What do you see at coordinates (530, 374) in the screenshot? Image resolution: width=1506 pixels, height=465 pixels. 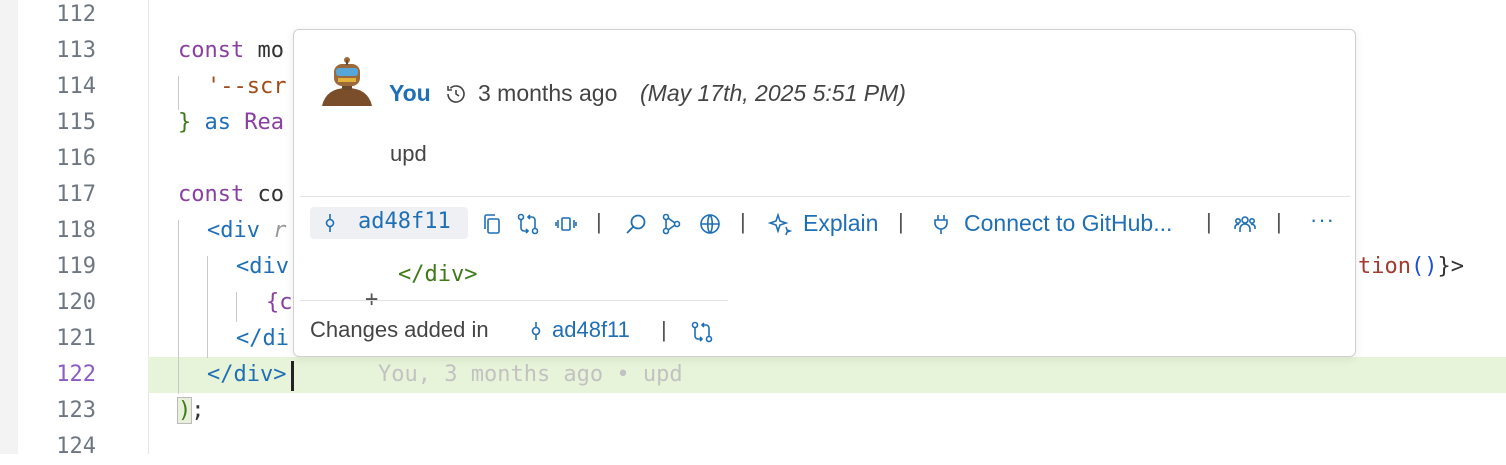 I see `inline-blame: You, 3 months ago • upd` at bounding box center [530, 374].